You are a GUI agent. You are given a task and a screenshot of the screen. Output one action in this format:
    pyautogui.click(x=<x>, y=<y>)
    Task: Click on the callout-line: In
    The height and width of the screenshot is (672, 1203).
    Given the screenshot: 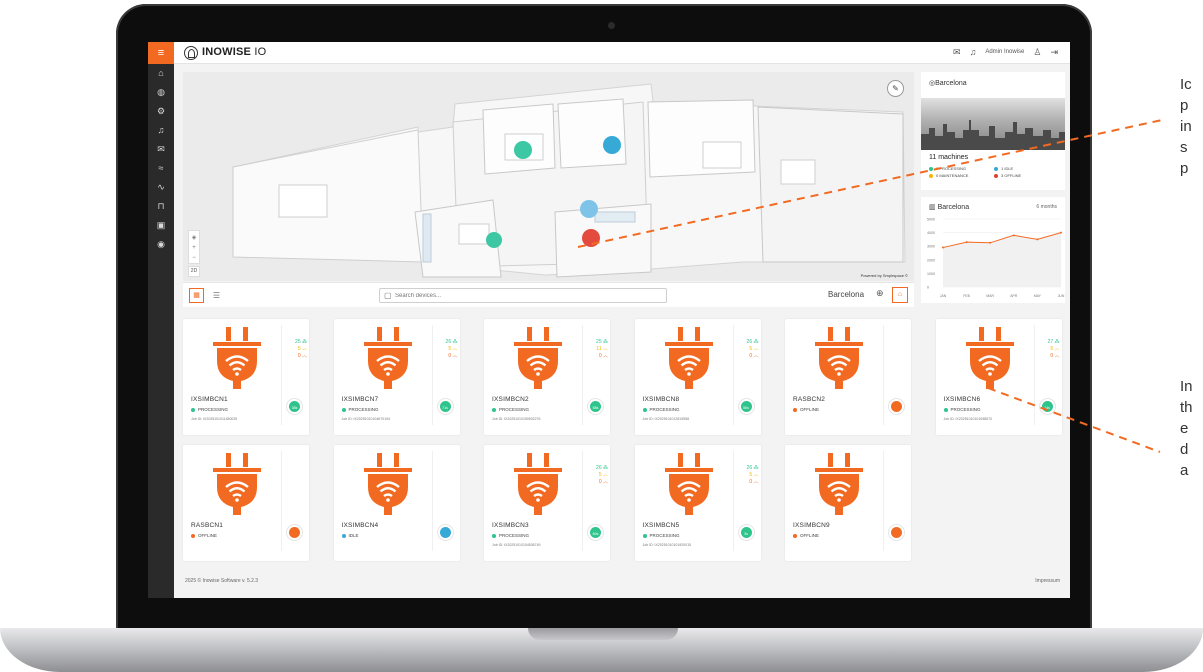 What is the action you would take?
    pyautogui.click(x=1186, y=386)
    